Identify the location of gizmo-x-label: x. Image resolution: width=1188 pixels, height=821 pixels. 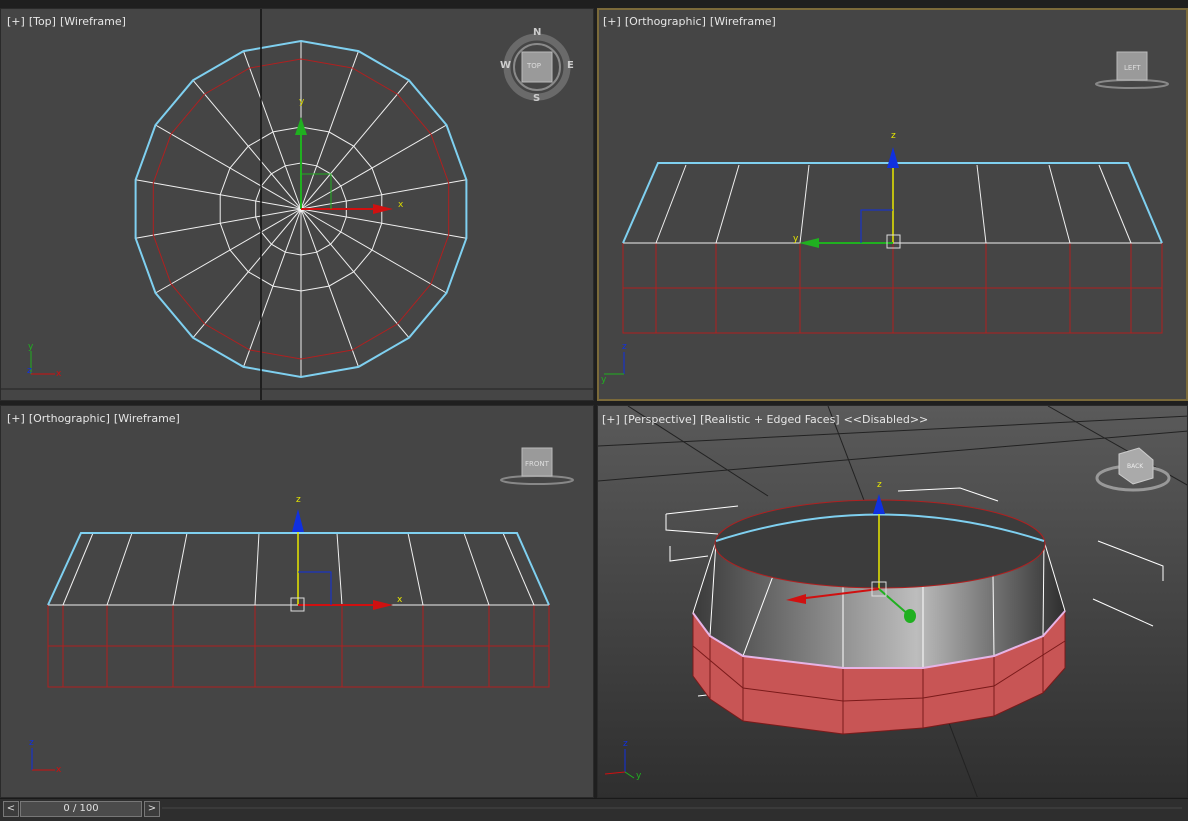
(401, 205).